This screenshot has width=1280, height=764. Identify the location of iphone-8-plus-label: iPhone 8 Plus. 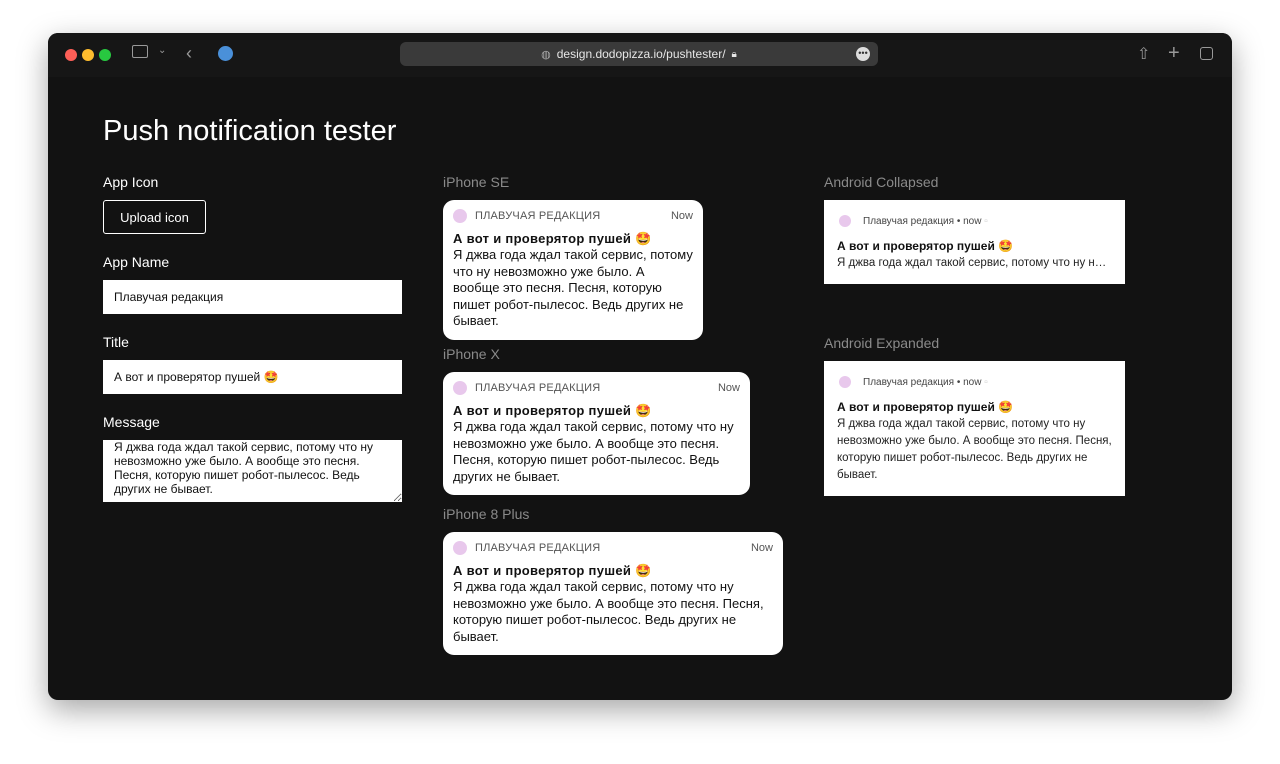
(486, 514).